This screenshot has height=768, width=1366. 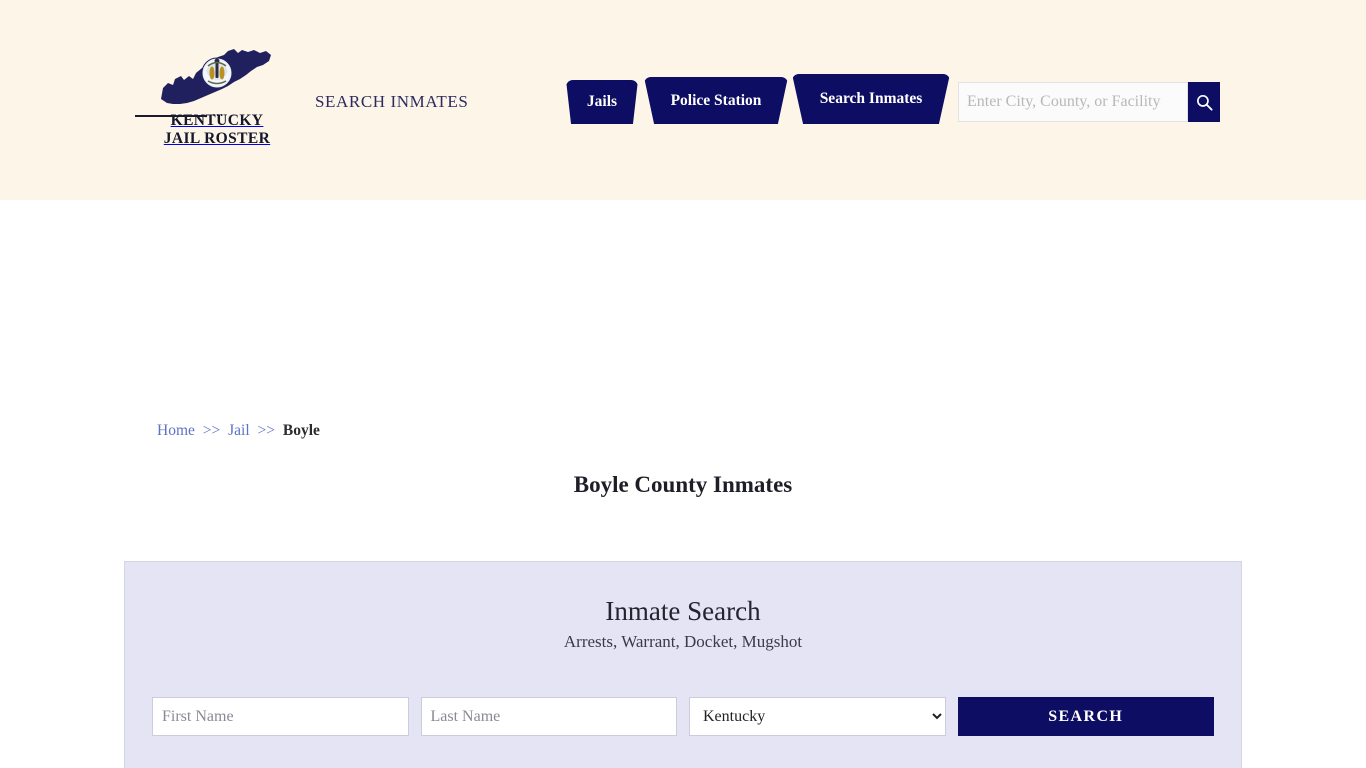 What do you see at coordinates (683, 484) in the screenshot?
I see `page-title: Boyle County Inmates` at bounding box center [683, 484].